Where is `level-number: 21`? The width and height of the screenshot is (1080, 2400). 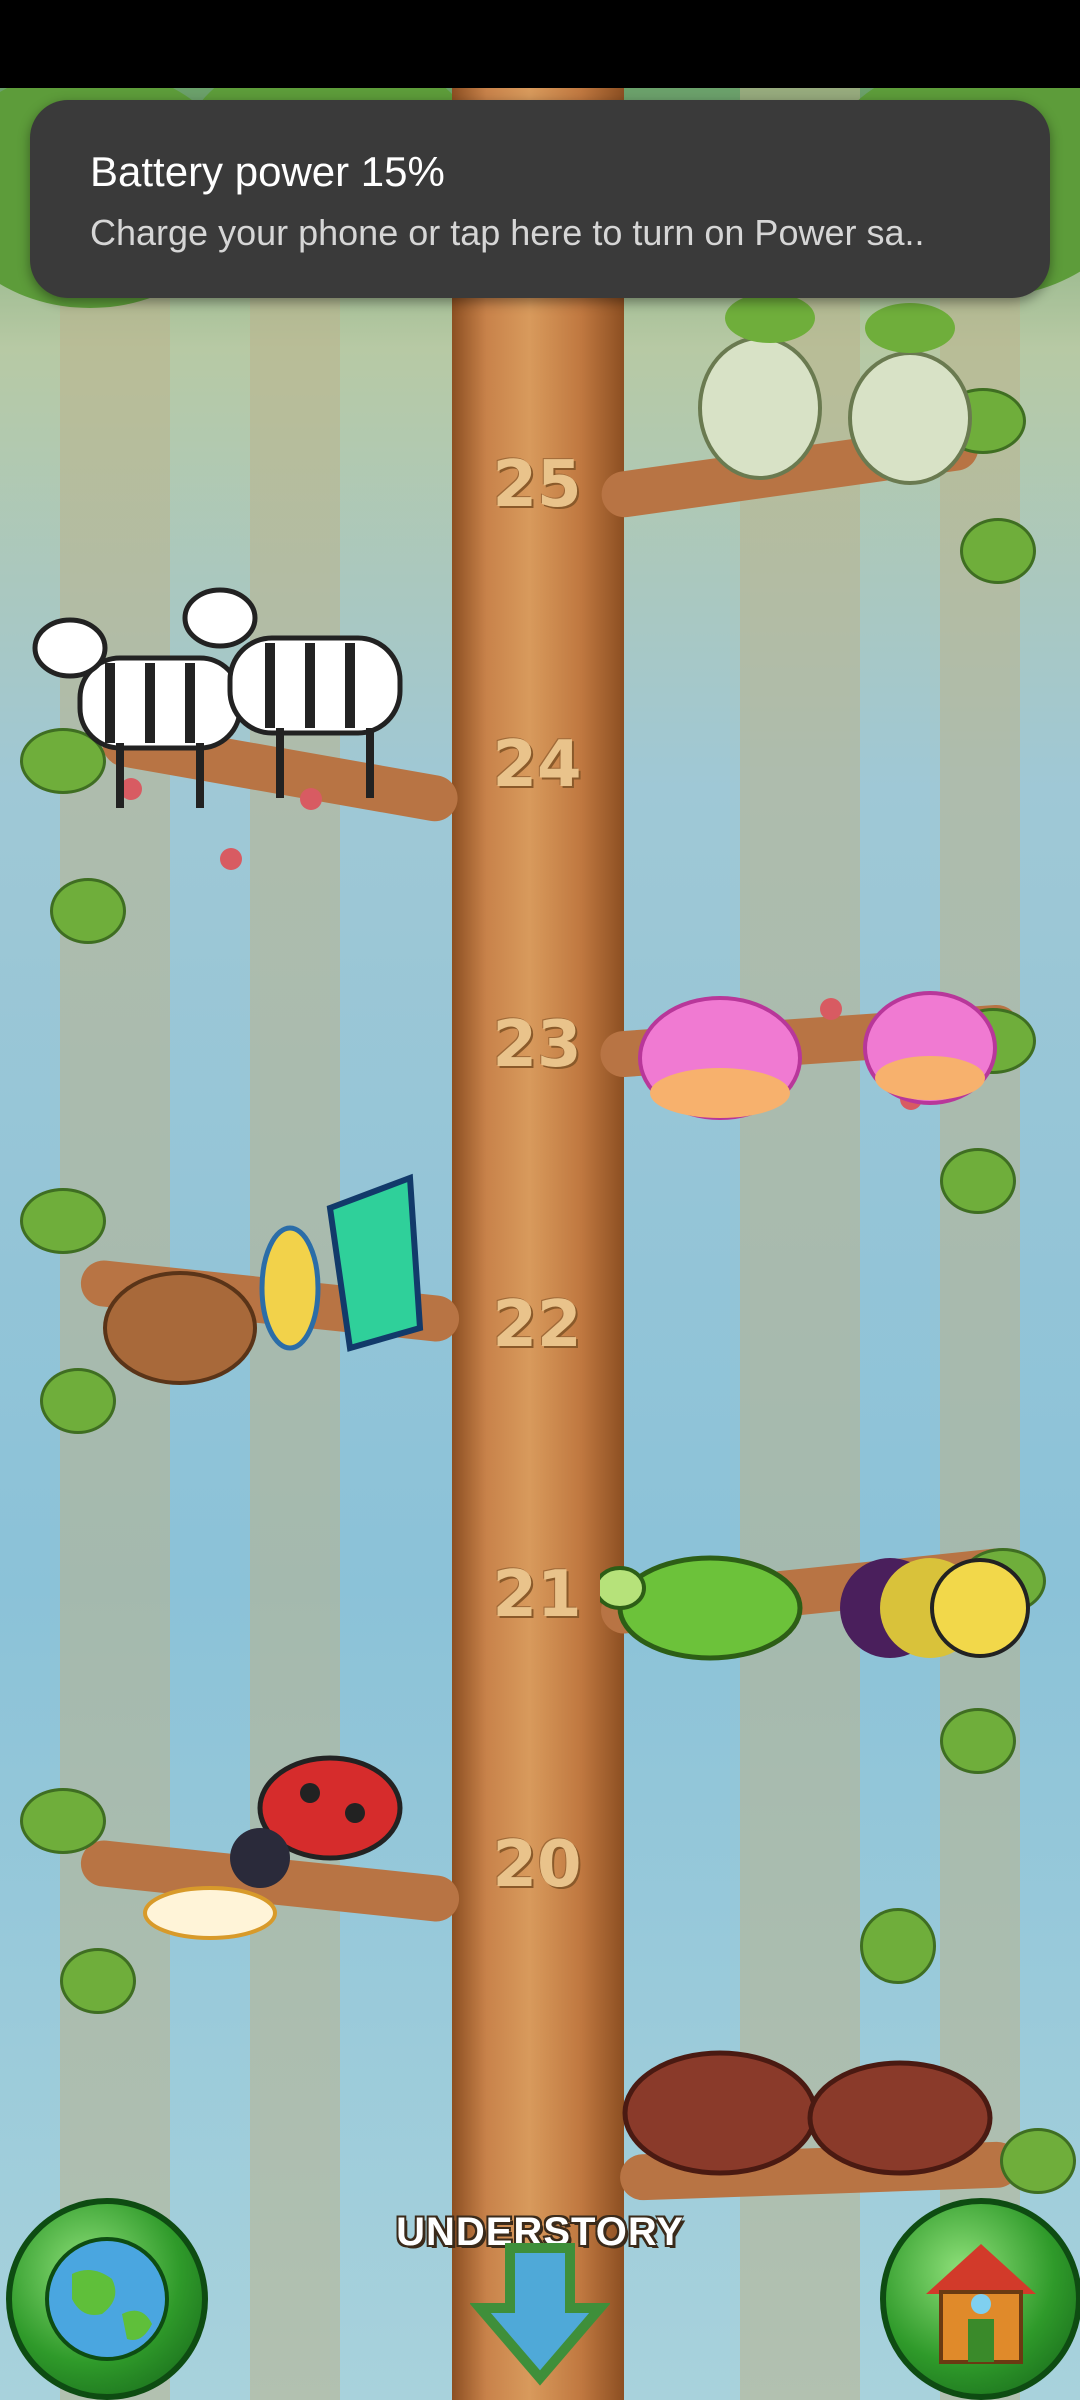 level-number: 21 is located at coordinates (537, 1595).